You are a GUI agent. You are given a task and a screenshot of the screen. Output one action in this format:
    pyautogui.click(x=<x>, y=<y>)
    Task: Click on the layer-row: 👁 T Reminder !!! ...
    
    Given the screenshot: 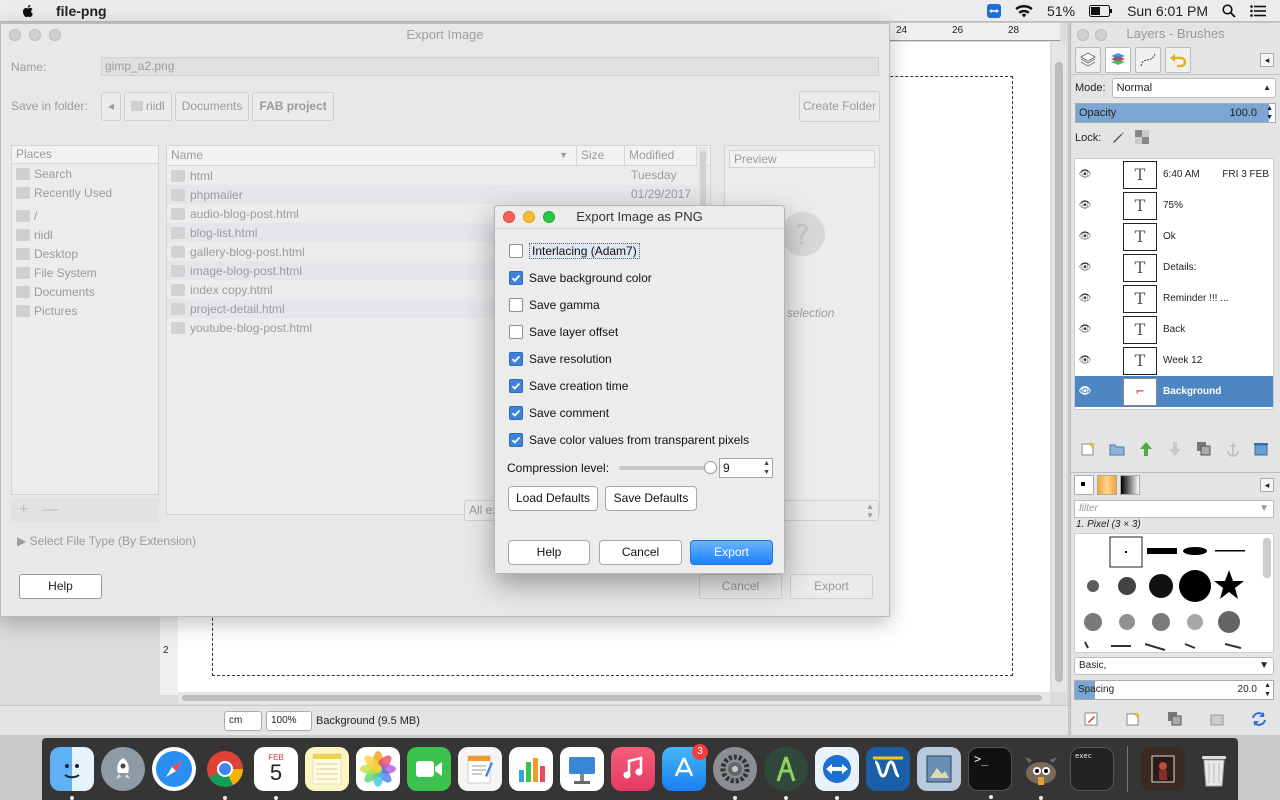 What is the action you would take?
    pyautogui.click(x=1174, y=298)
    